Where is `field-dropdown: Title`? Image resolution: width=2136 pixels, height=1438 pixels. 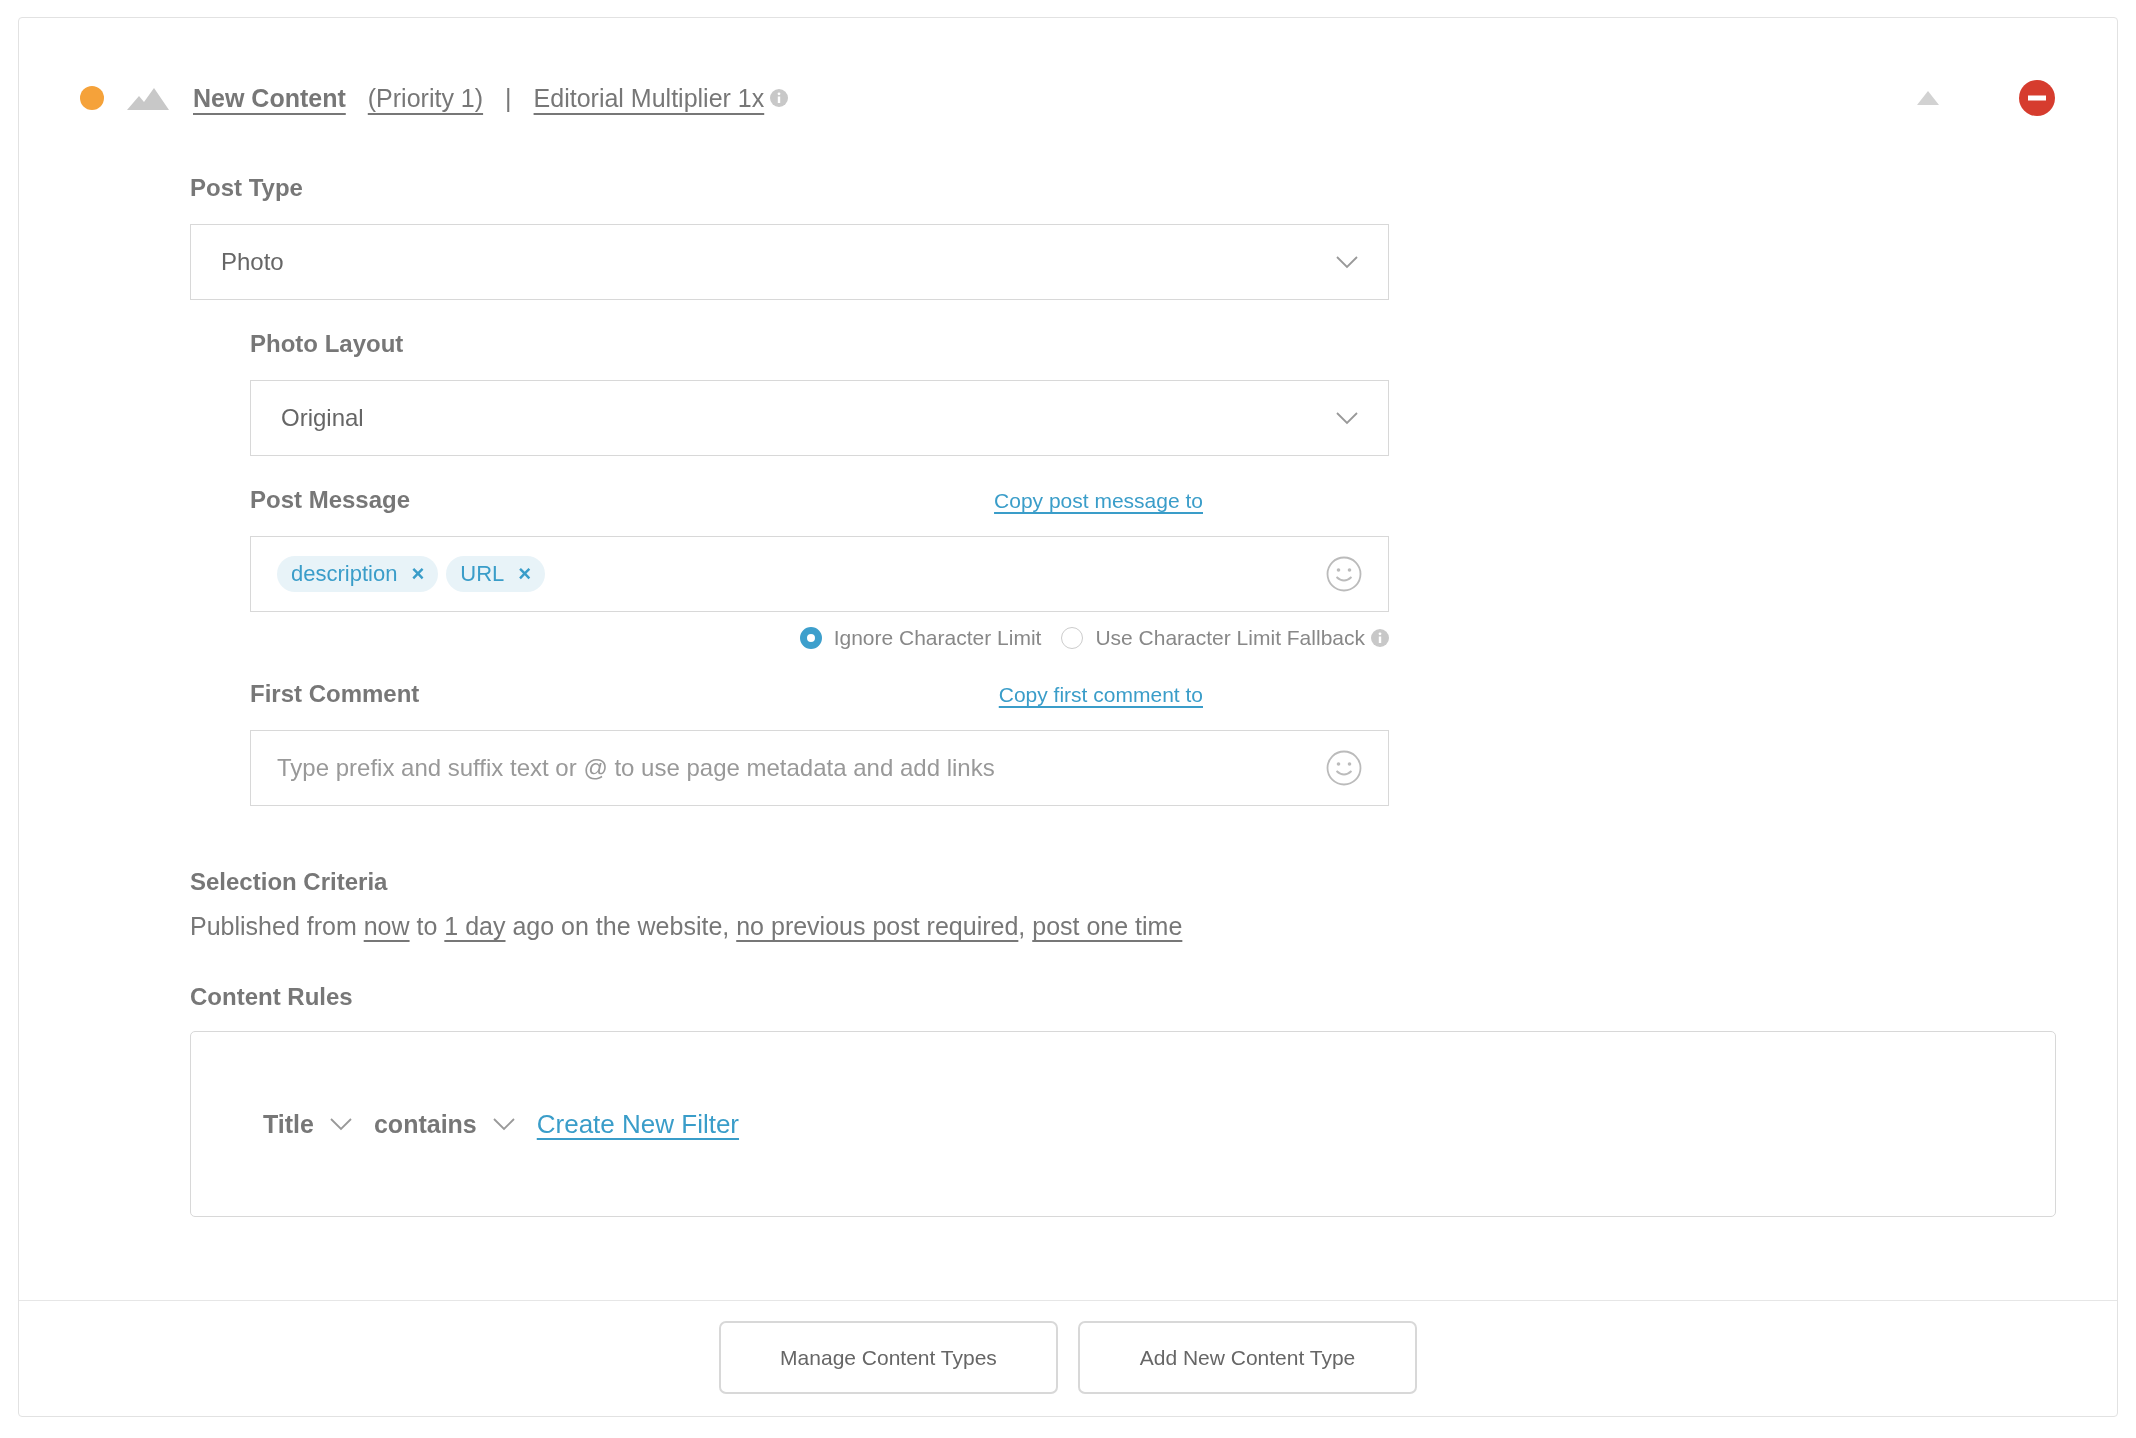 field-dropdown: Title is located at coordinates (307, 1124).